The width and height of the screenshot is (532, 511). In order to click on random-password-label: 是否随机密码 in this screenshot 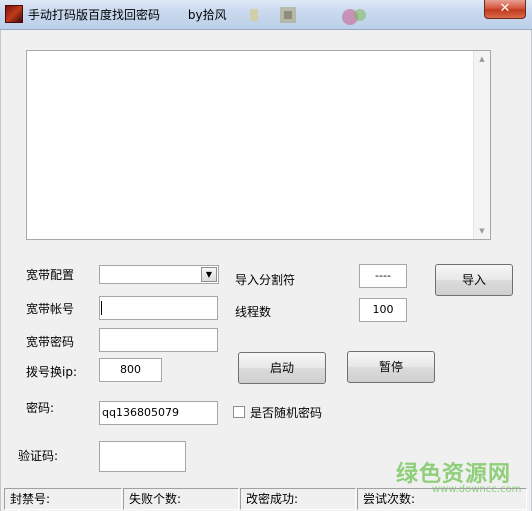, I will do `click(286, 413)`.